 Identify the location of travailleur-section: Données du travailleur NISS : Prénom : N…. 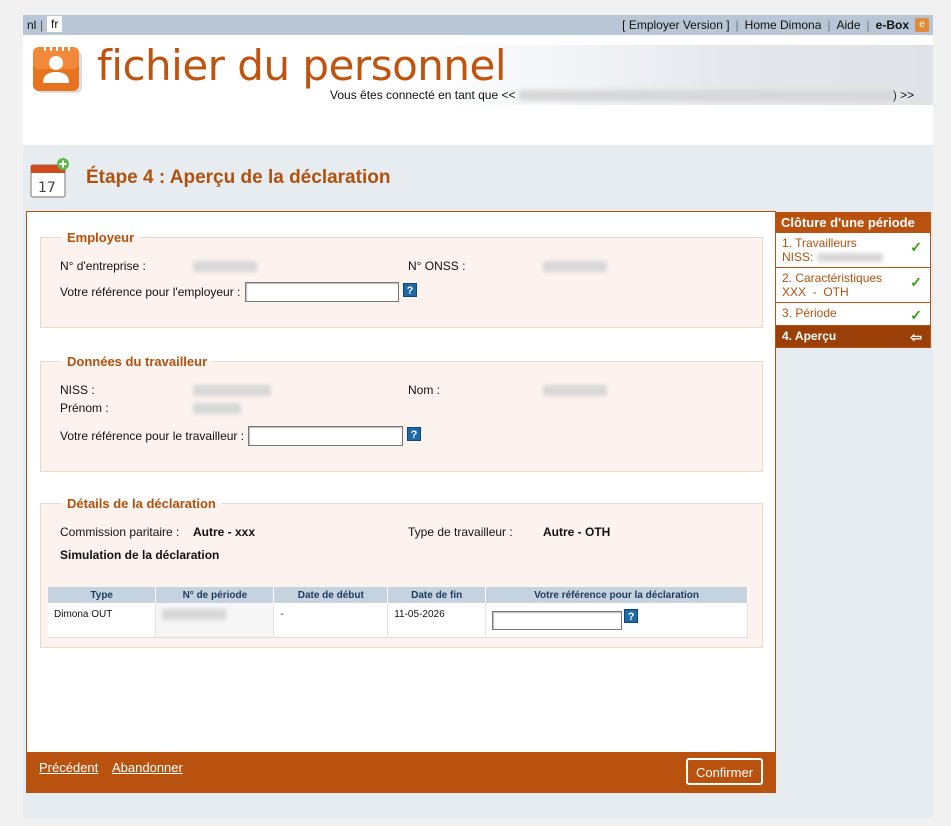
(401, 413).